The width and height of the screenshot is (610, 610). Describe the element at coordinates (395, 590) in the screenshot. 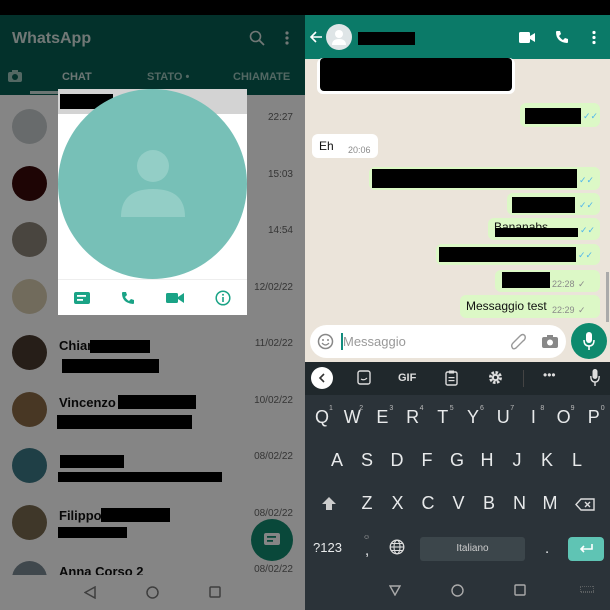

I see `back-nav-icon` at that location.